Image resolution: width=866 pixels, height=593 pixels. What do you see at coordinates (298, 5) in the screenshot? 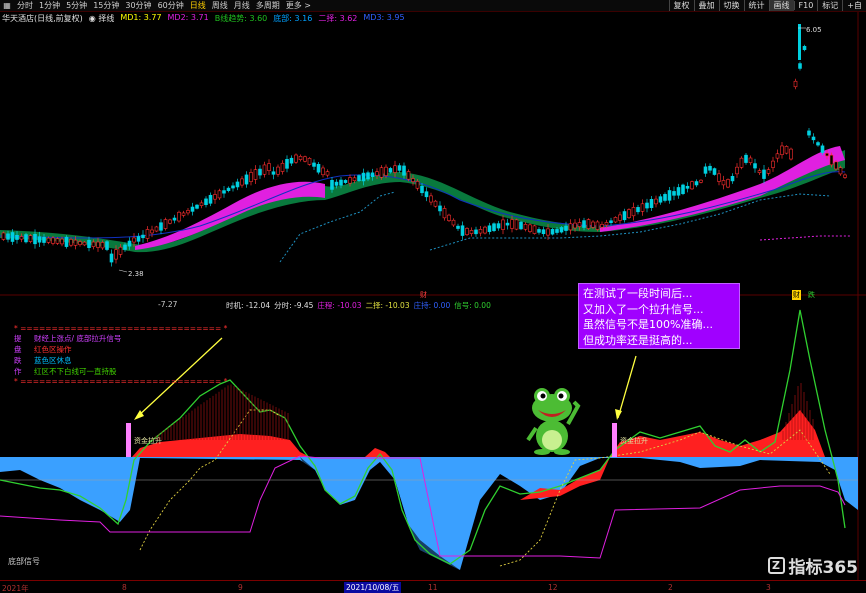
I see `period-tab: 更多 >` at bounding box center [298, 5].